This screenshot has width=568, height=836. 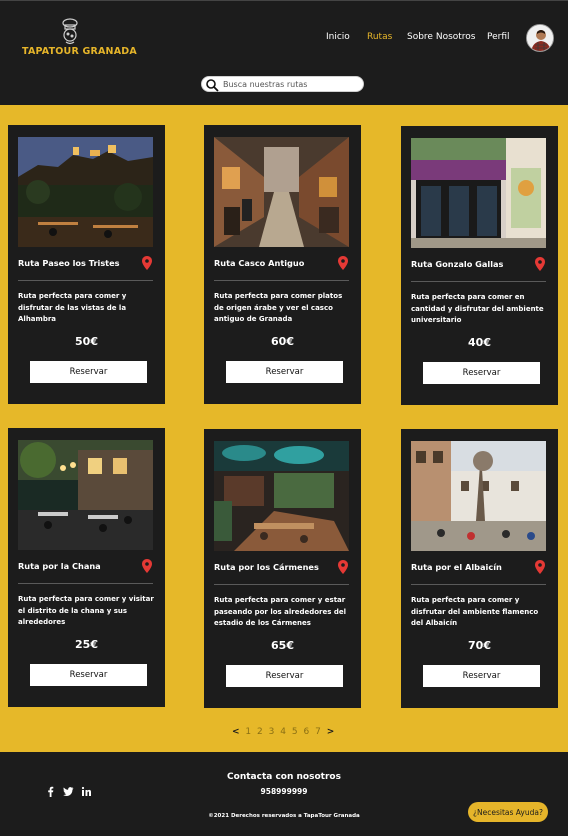 I want to click on route-title: Ruta por la Chana, so click(x=59, y=566).